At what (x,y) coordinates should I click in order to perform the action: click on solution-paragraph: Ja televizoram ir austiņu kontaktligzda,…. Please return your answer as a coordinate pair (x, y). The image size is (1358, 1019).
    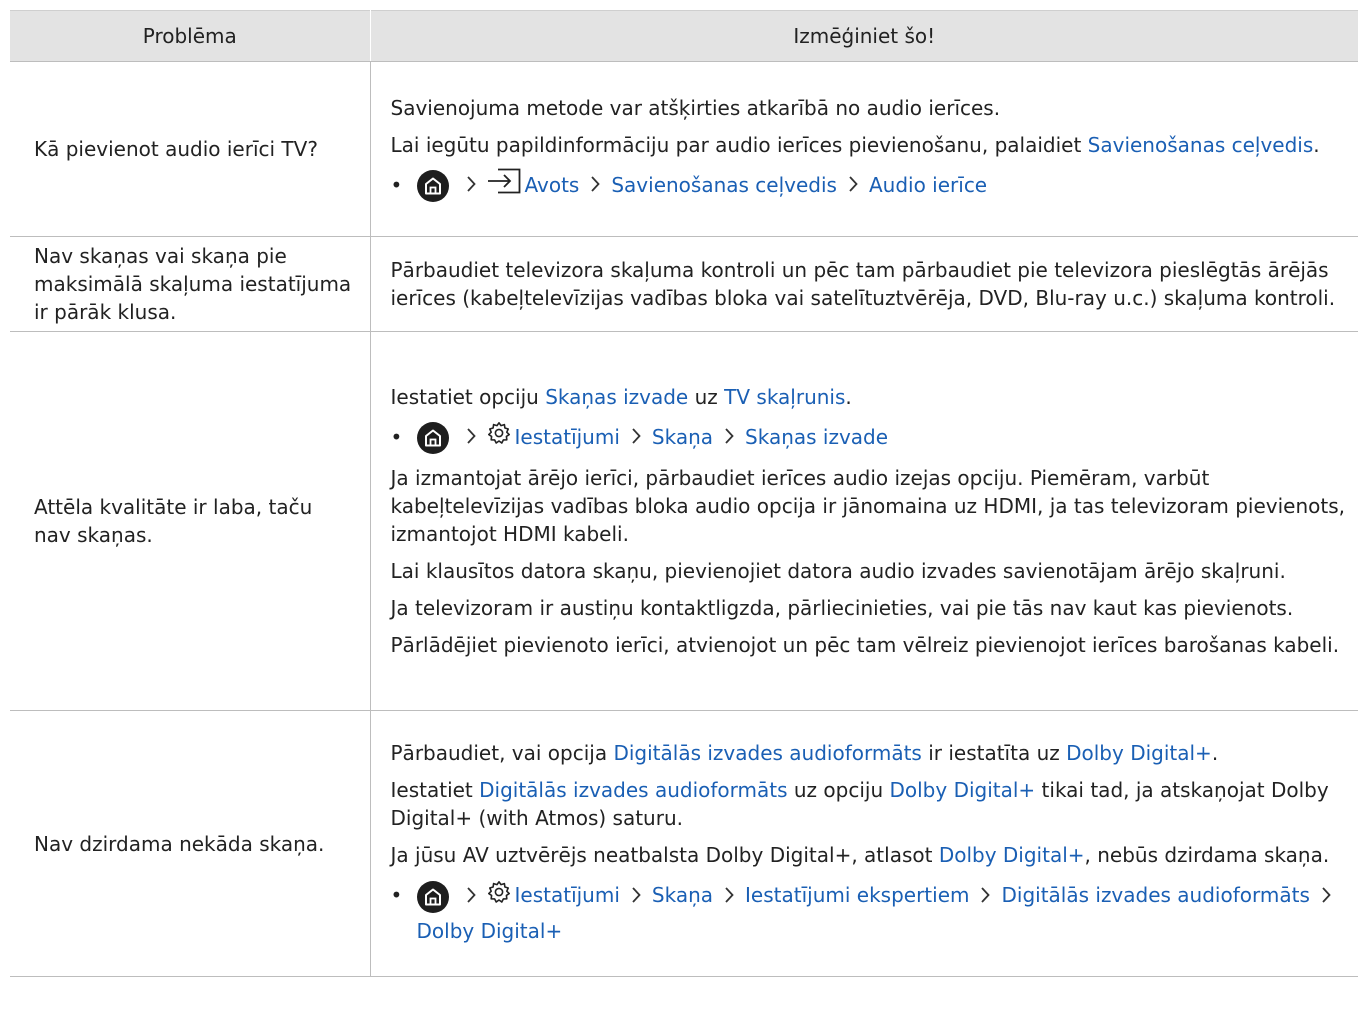
    Looking at the image, I should click on (842, 608).